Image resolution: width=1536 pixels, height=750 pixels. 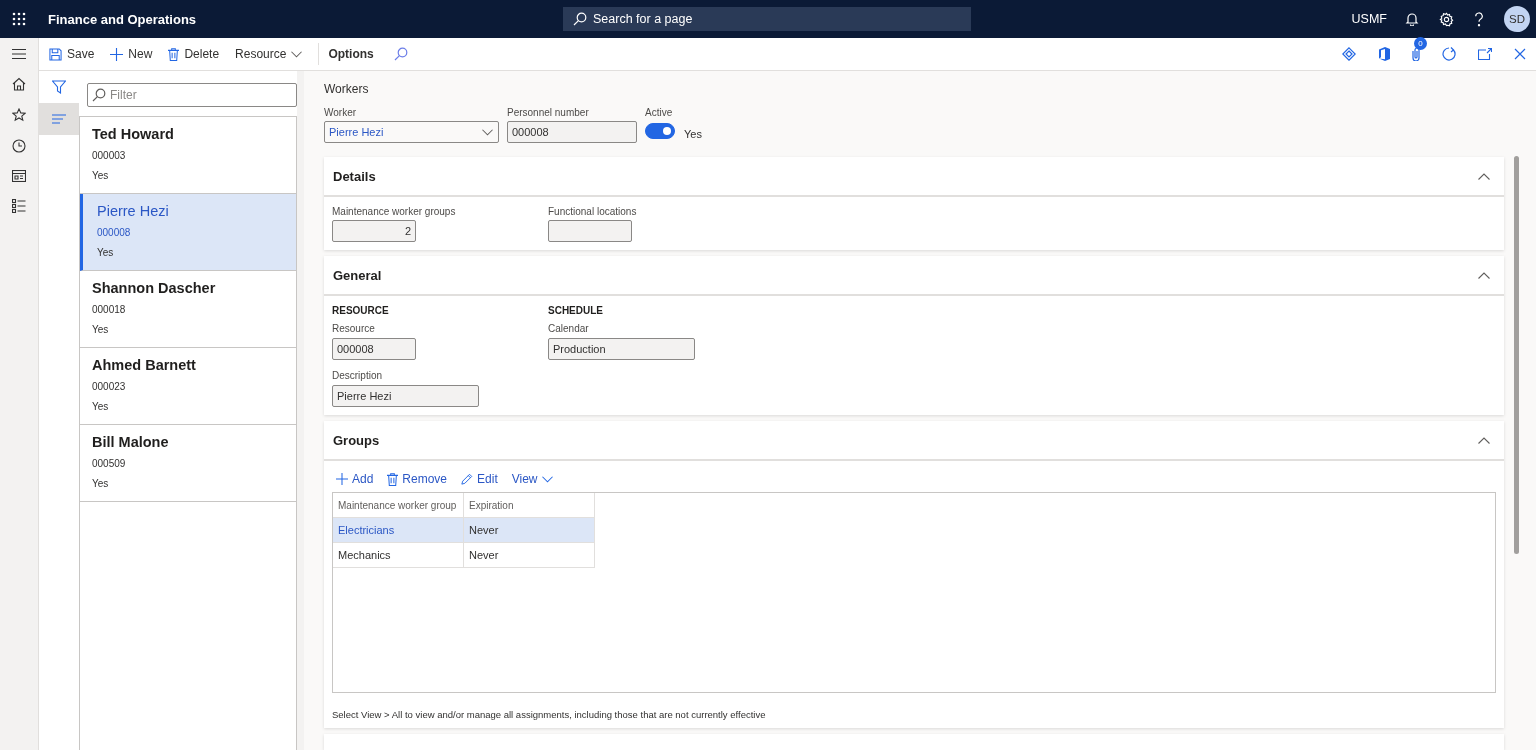 I want to click on help-text: Select View > All to view and/or manage all assignments, including those that are not currently effective, so click(x=549, y=714).